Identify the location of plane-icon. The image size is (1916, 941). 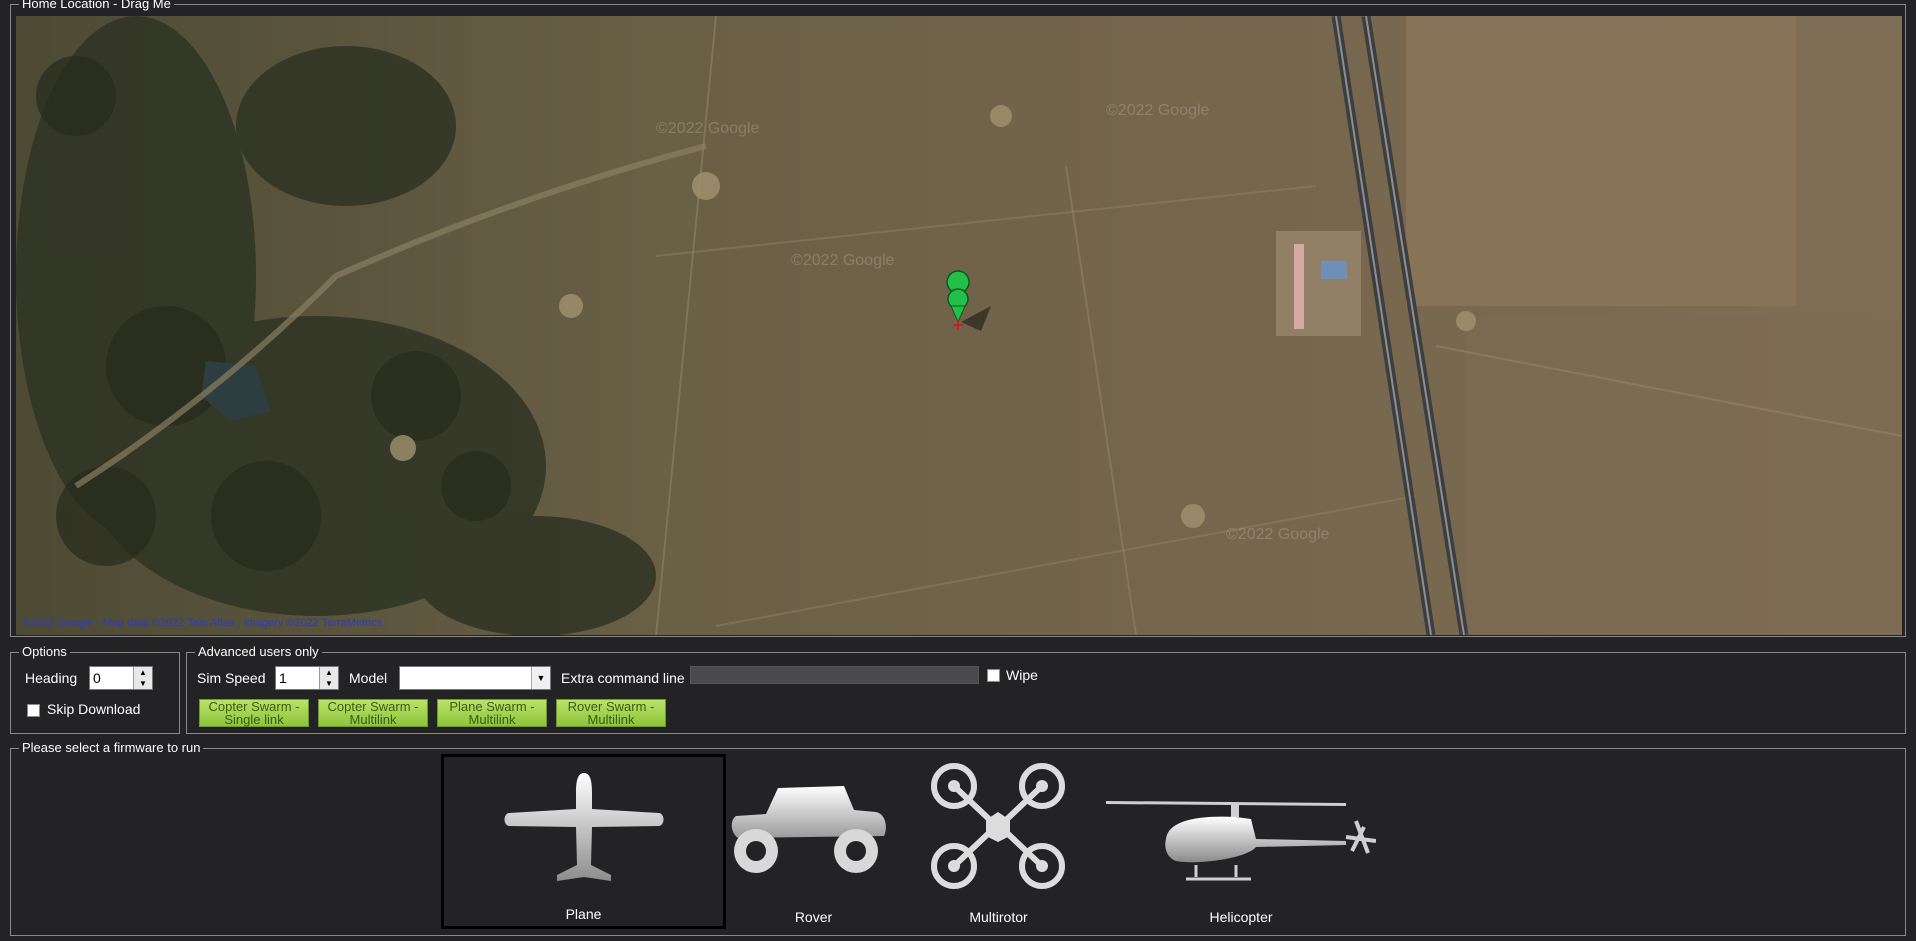
(584, 827).